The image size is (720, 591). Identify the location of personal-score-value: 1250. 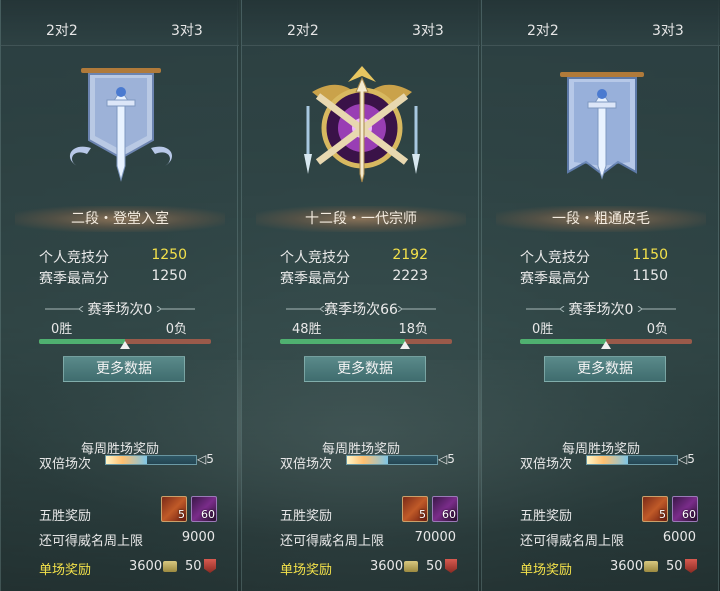
(169, 255).